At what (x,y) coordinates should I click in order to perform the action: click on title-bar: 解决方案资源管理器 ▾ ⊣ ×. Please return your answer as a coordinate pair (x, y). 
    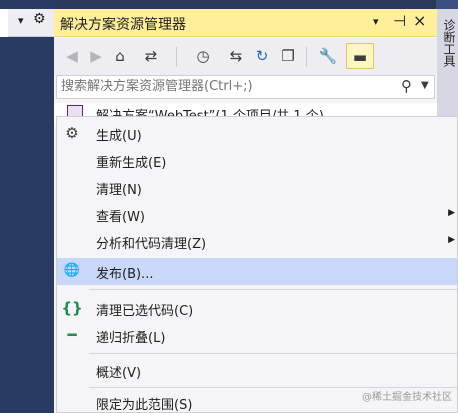
    Looking at the image, I should click on (245, 23).